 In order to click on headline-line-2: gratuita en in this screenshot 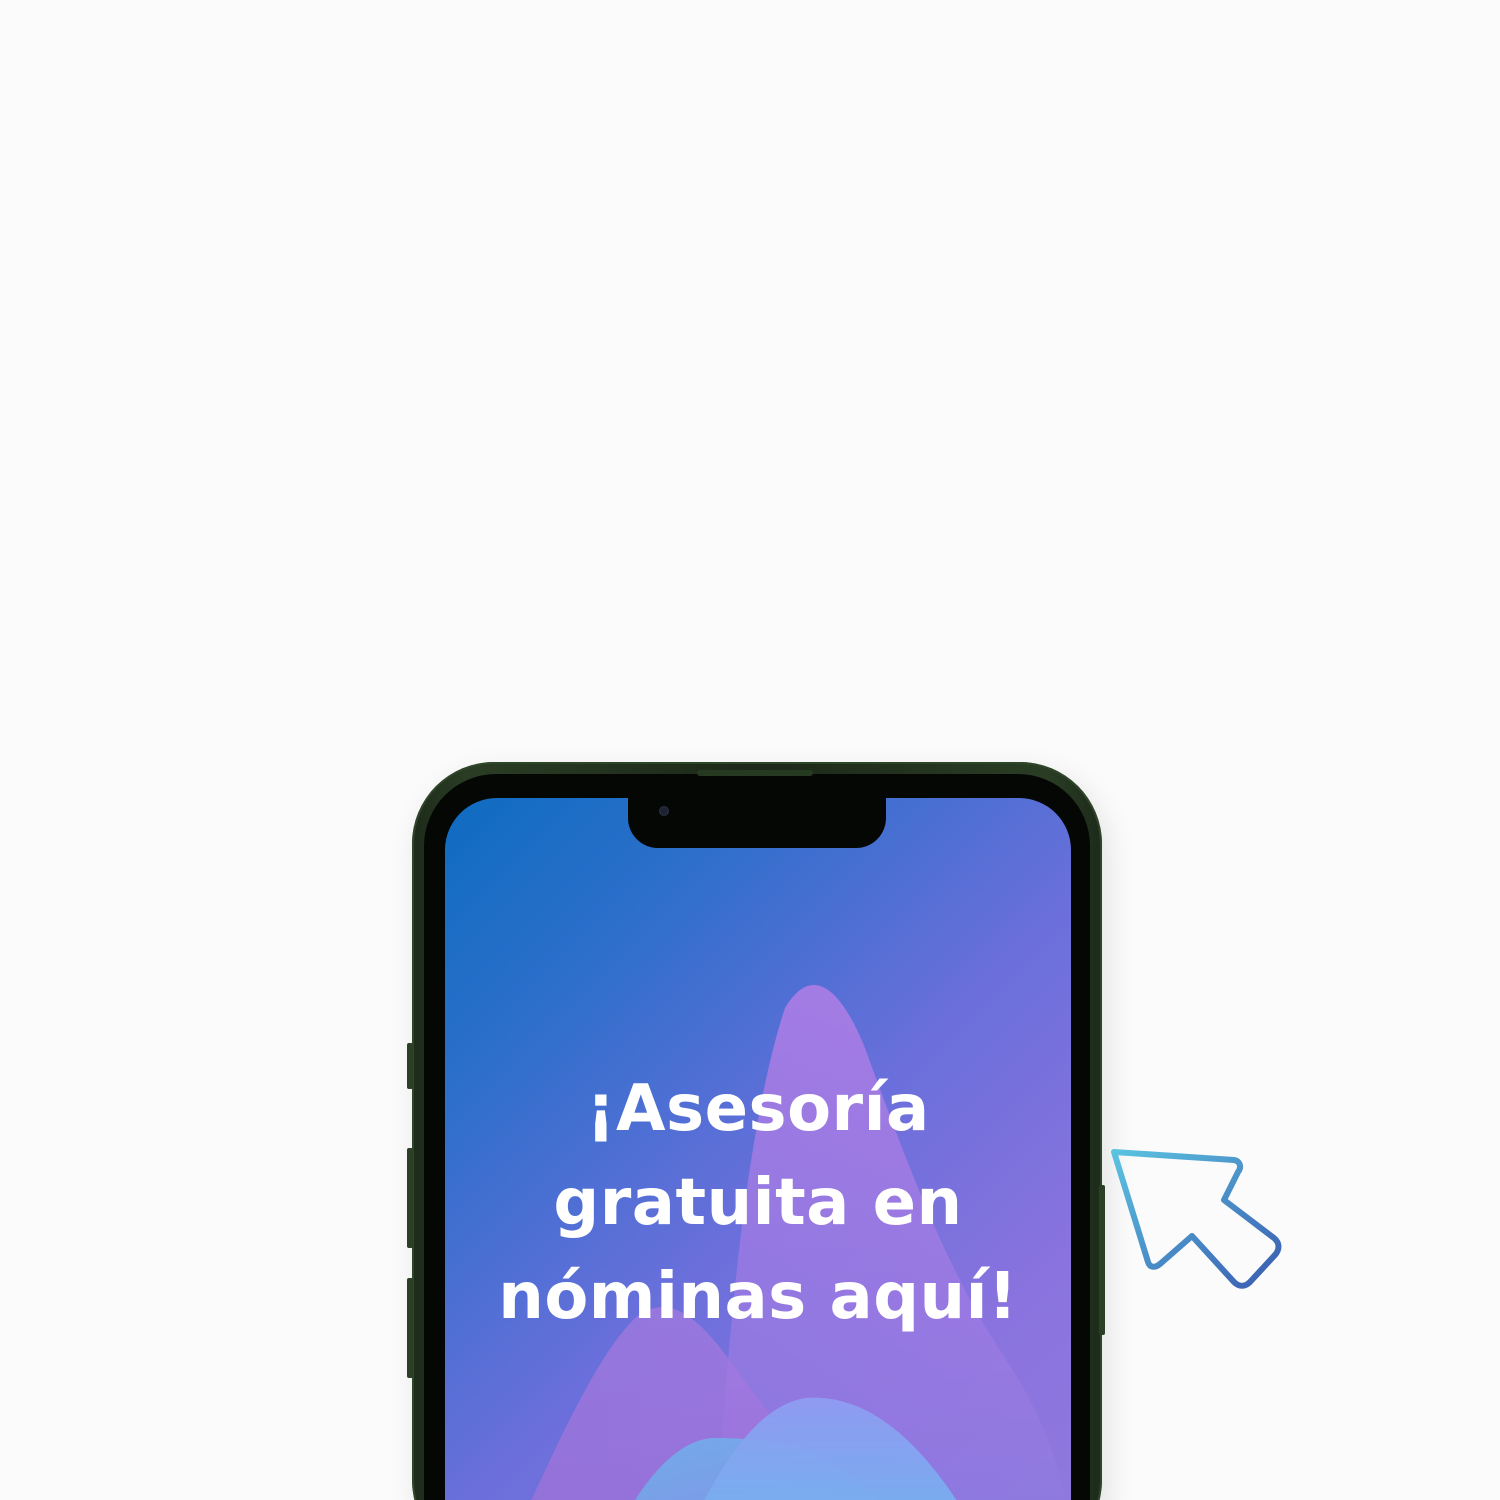, I will do `click(758, 1203)`.